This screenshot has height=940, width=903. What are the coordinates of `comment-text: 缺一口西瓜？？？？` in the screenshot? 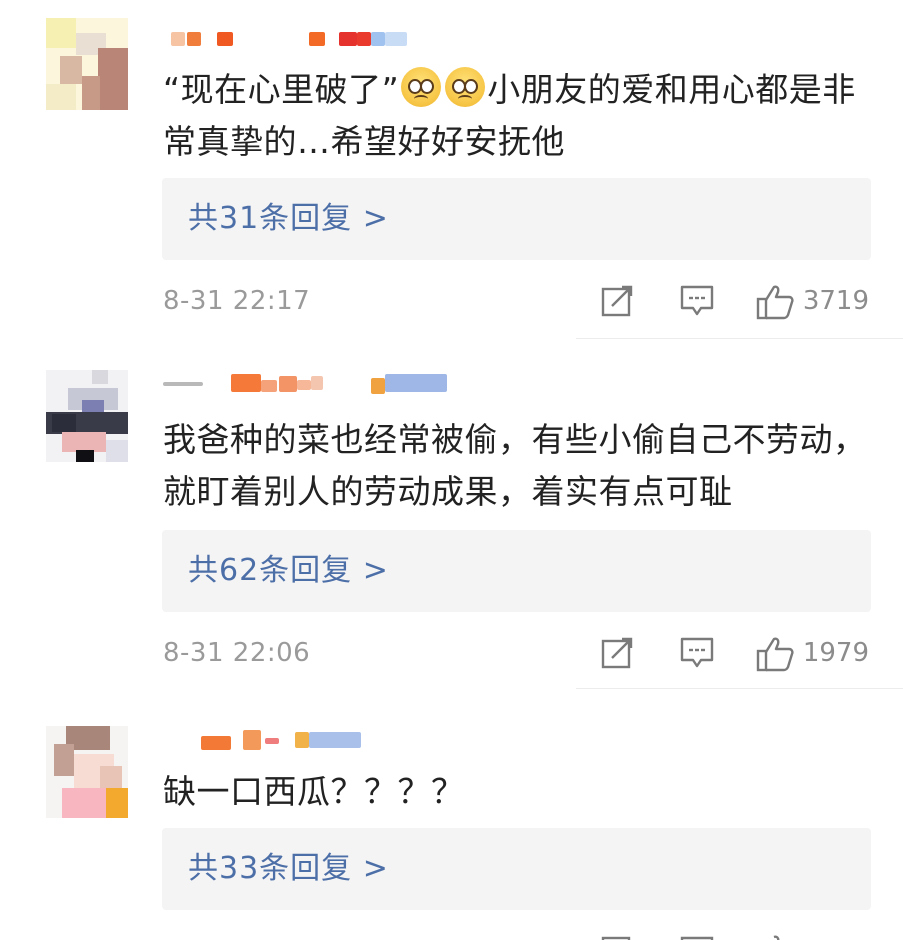 It's located at (520, 792).